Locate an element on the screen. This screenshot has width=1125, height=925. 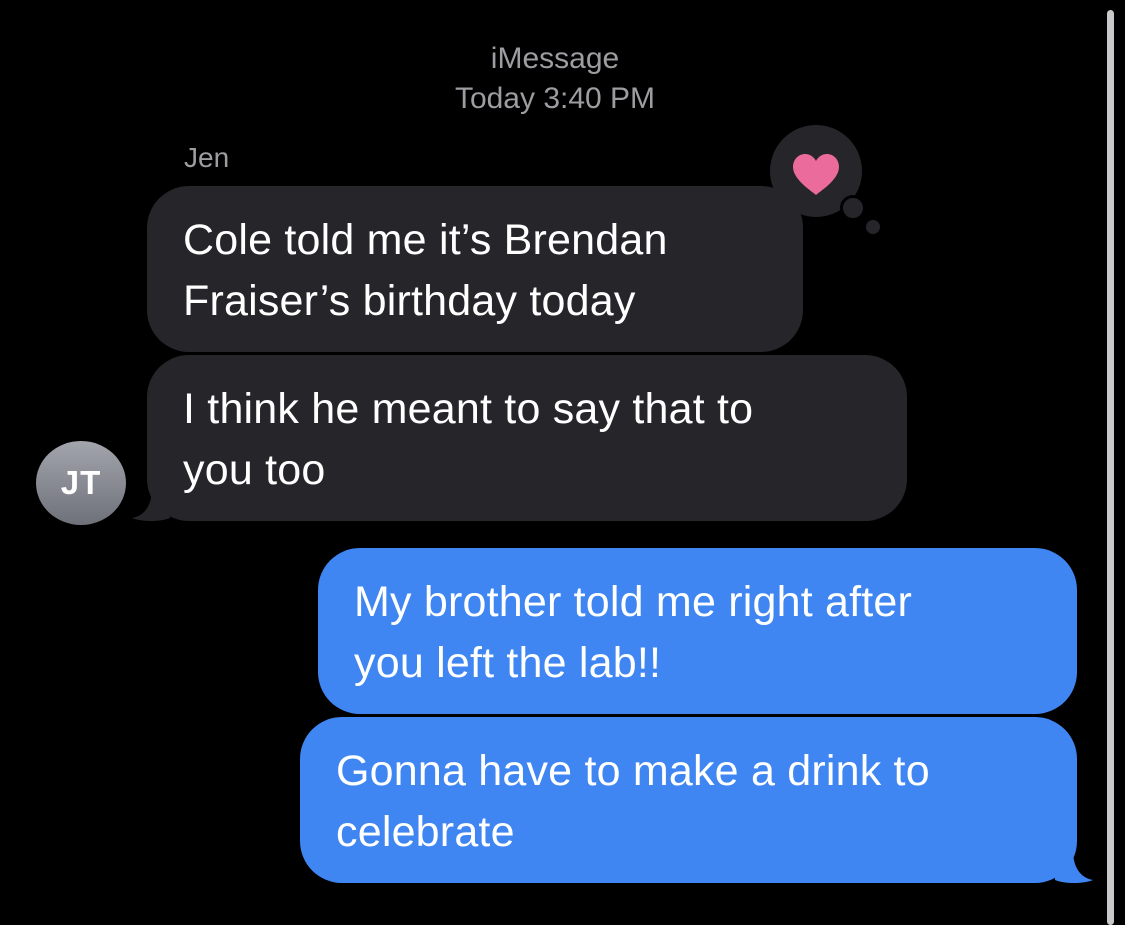
avatar: JT is located at coordinates (81, 483).